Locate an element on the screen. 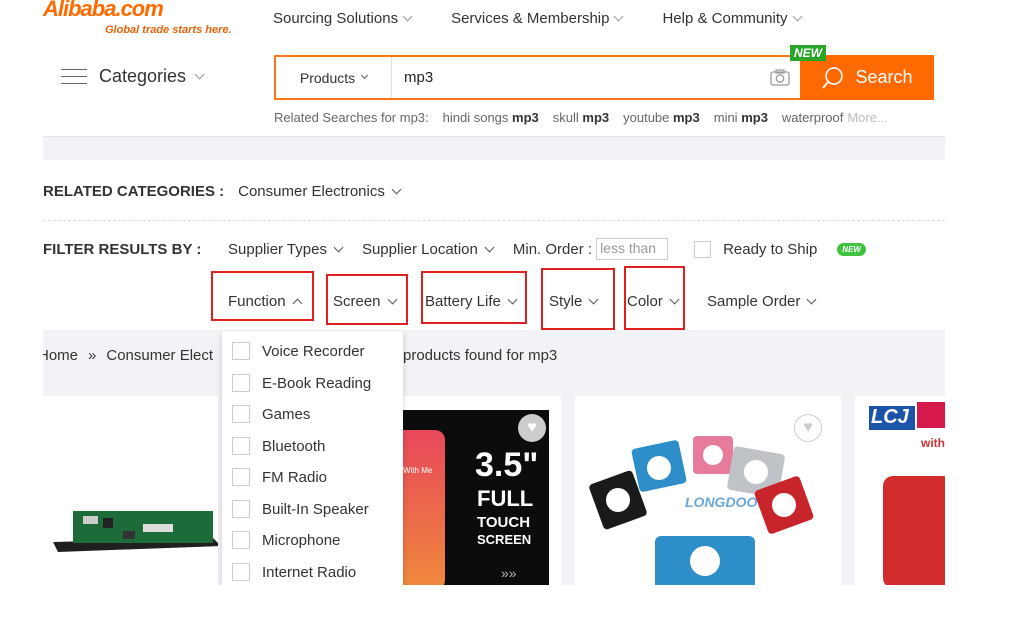 This screenshot has width=1028, height=620. related-searches-label: Related Searches for mp3: is located at coordinates (351, 117).